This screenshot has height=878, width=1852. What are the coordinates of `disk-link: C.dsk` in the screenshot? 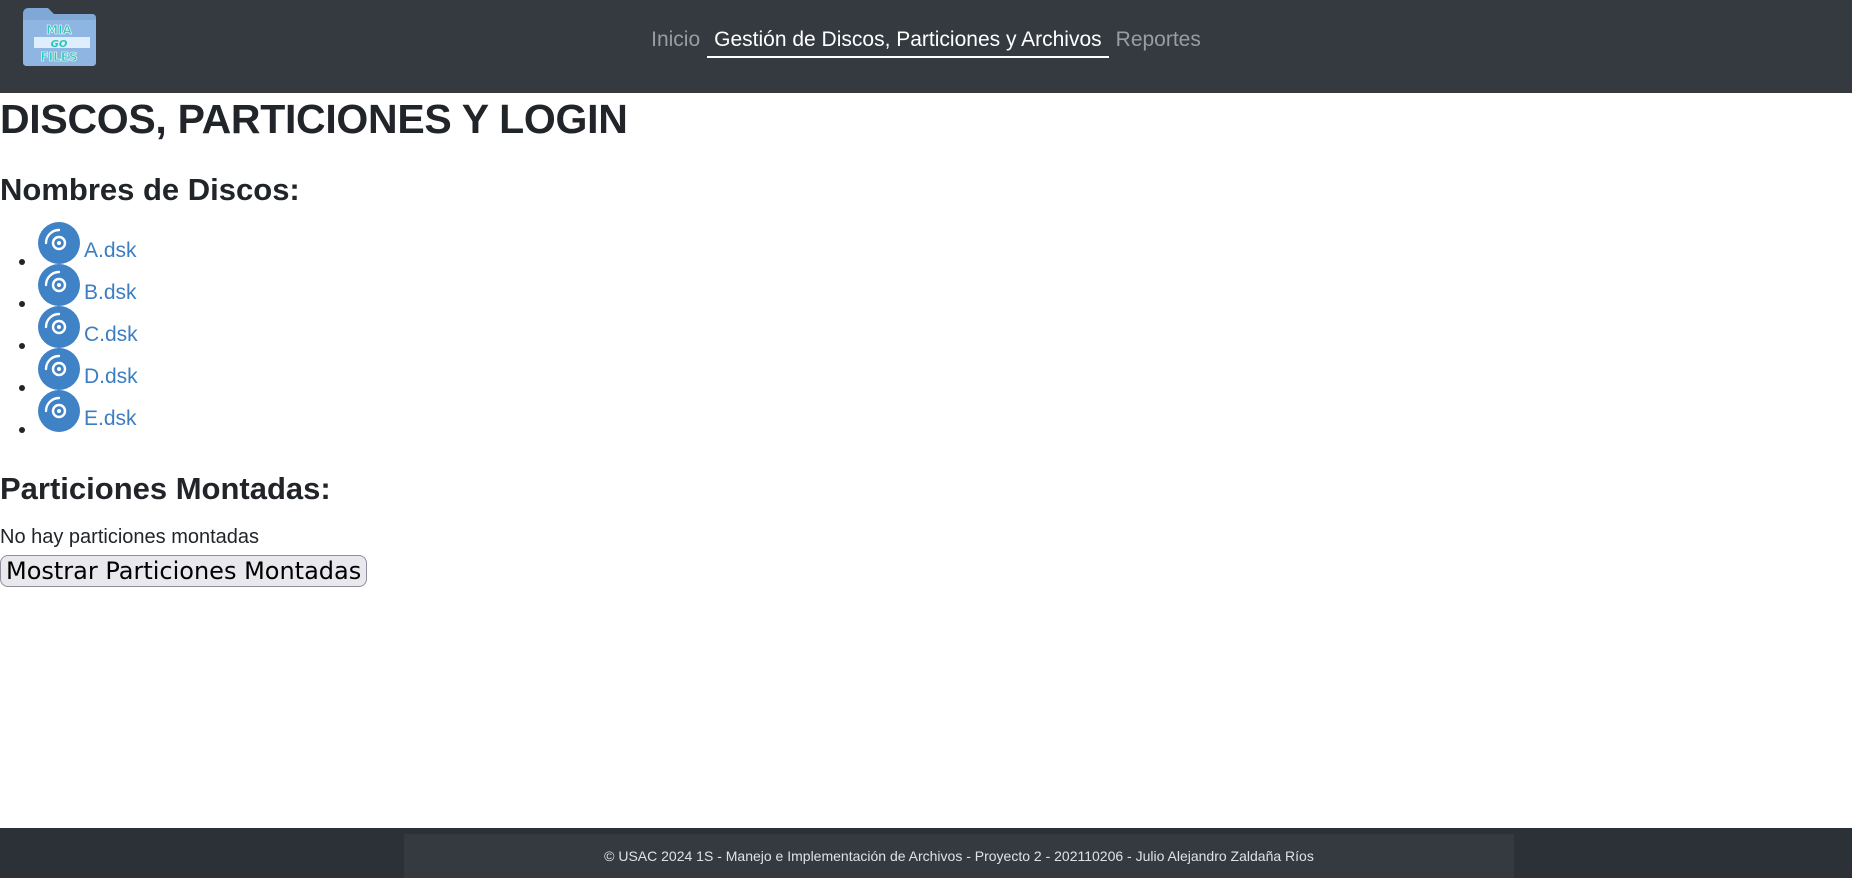 It's located at (111, 335).